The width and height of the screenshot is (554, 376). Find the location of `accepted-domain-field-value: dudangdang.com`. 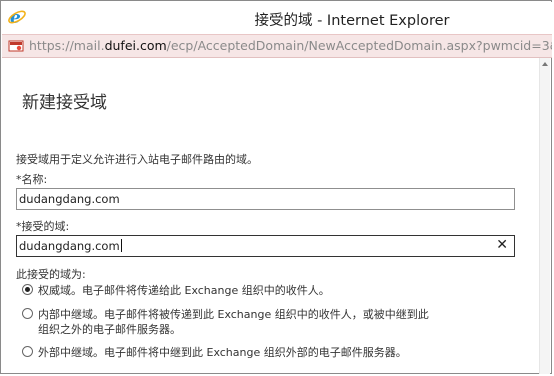

accepted-domain-field-value: dudangdang.com is located at coordinates (69, 246).